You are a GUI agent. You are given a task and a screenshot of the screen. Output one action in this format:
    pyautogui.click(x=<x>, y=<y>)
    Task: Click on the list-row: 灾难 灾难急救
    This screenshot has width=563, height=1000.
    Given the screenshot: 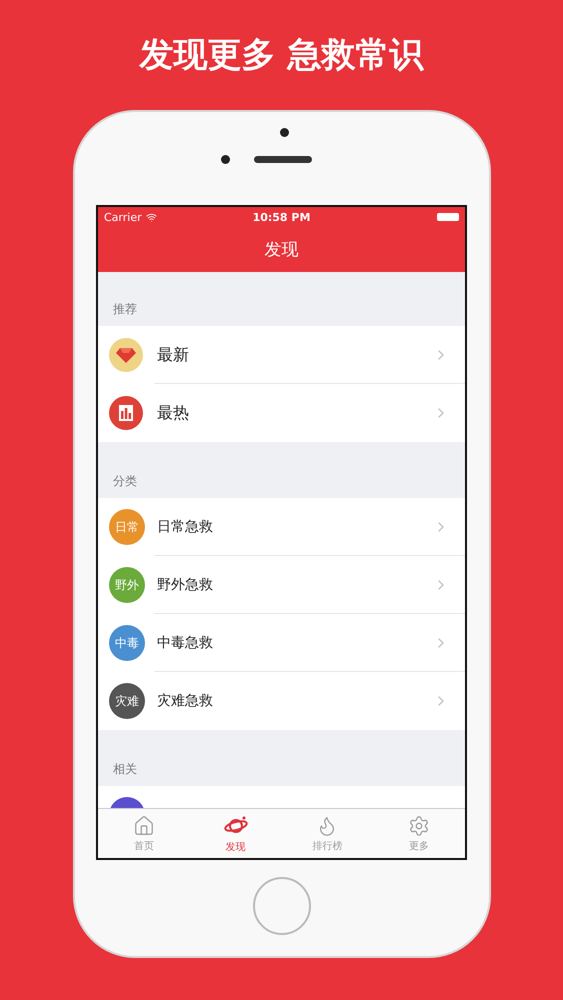 What is the action you would take?
    pyautogui.click(x=281, y=701)
    